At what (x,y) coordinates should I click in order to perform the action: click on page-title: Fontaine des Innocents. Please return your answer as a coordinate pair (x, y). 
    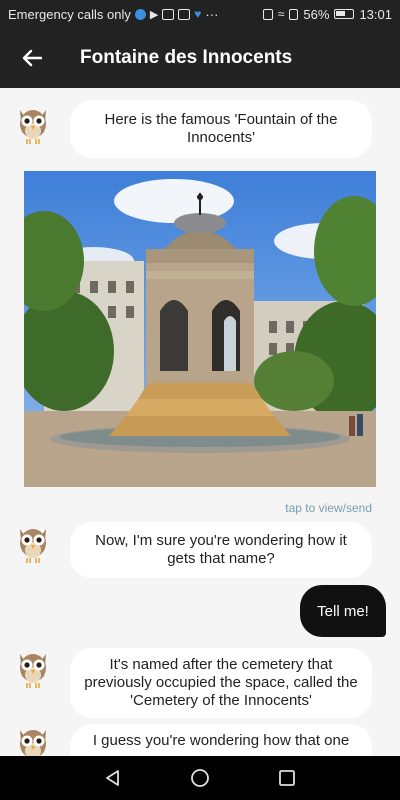
    Looking at the image, I should click on (186, 57).